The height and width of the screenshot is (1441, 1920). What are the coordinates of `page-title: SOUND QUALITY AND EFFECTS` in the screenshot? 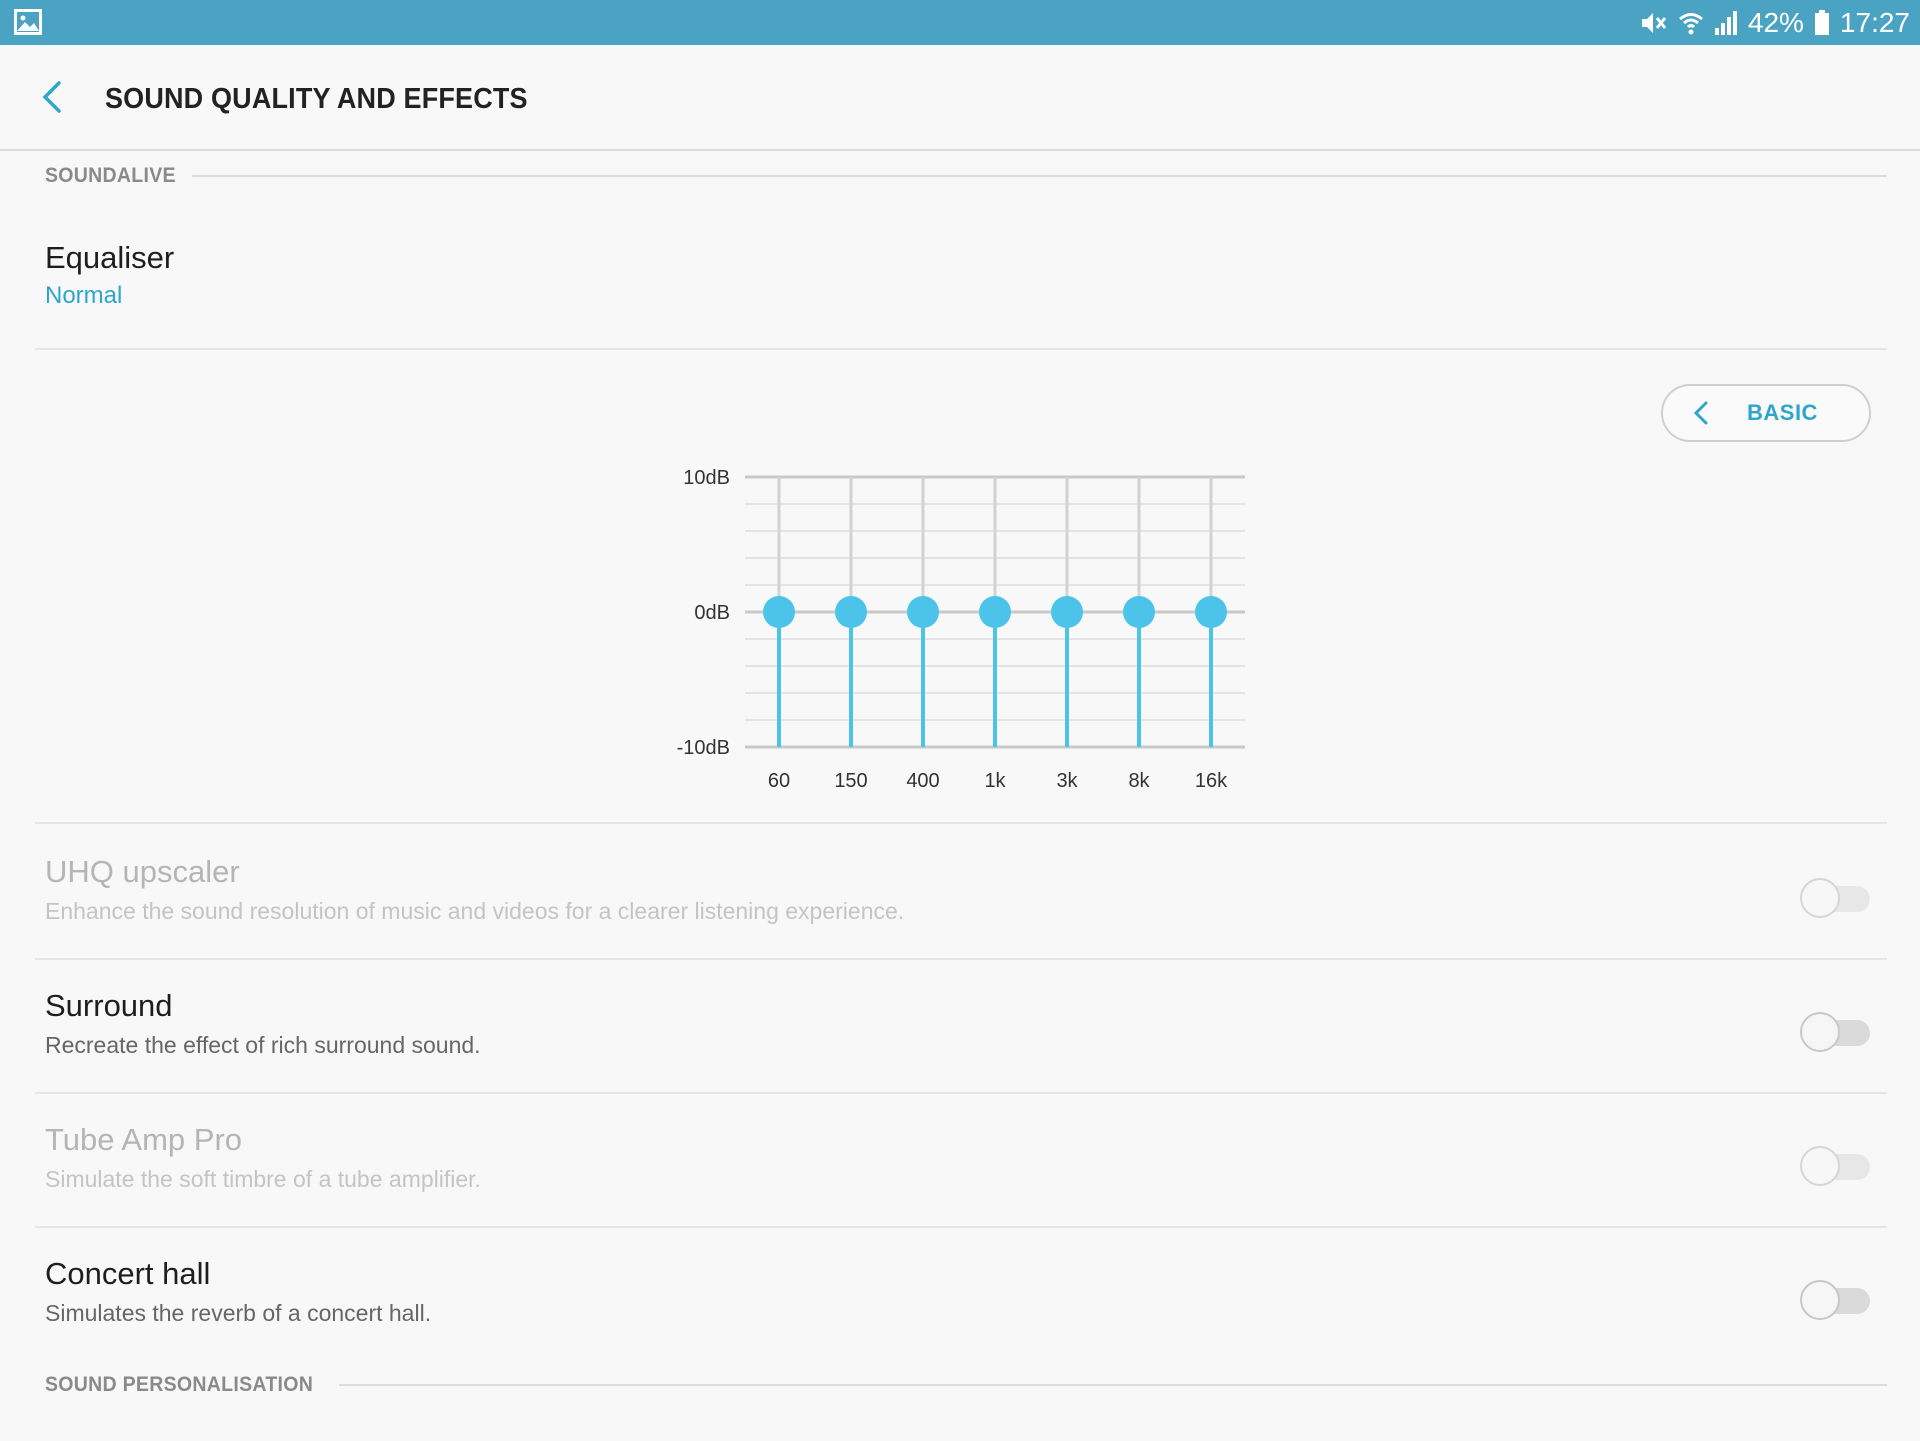 It's located at (316, 99).